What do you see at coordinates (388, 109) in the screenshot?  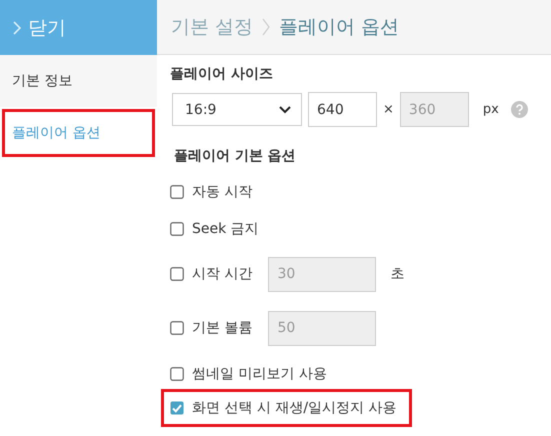 I see `times-sign: ×` at bounding box center [388, 109].